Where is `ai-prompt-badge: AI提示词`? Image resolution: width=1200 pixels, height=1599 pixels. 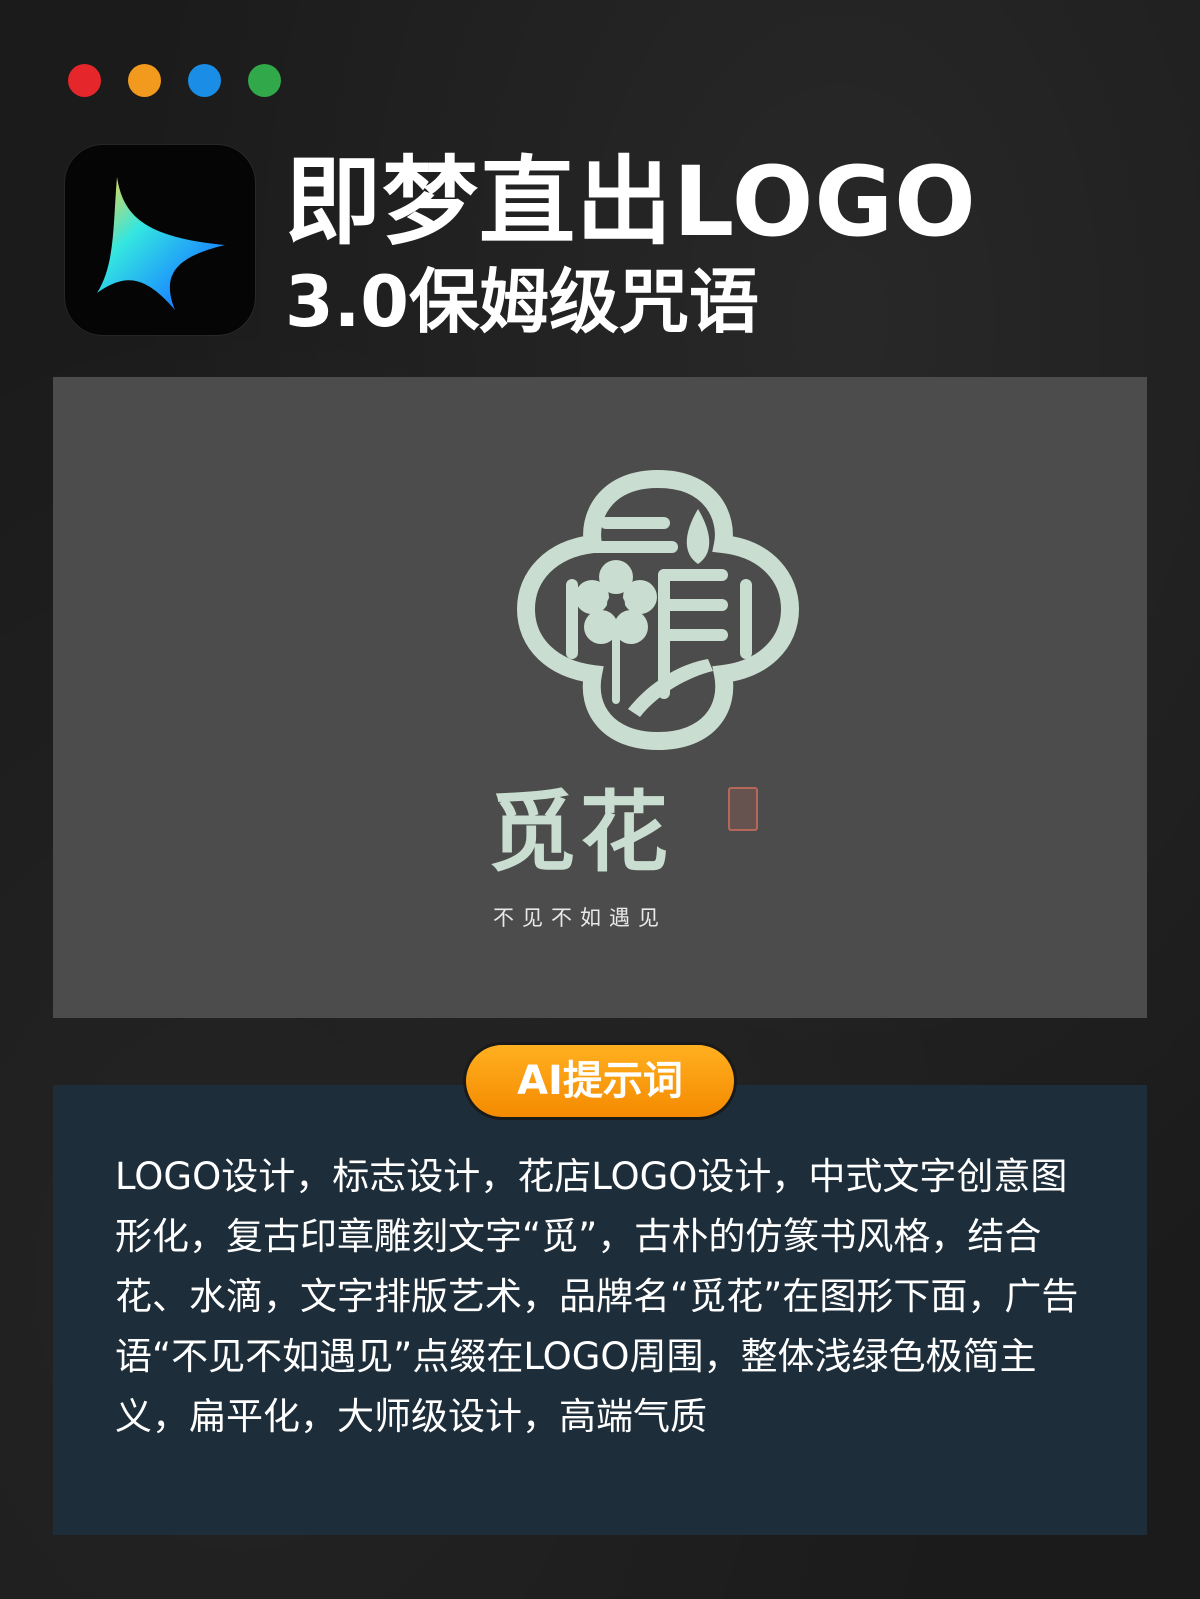 ai-prompt-badge: AI提示词 is located at coordinates (600, 1081).